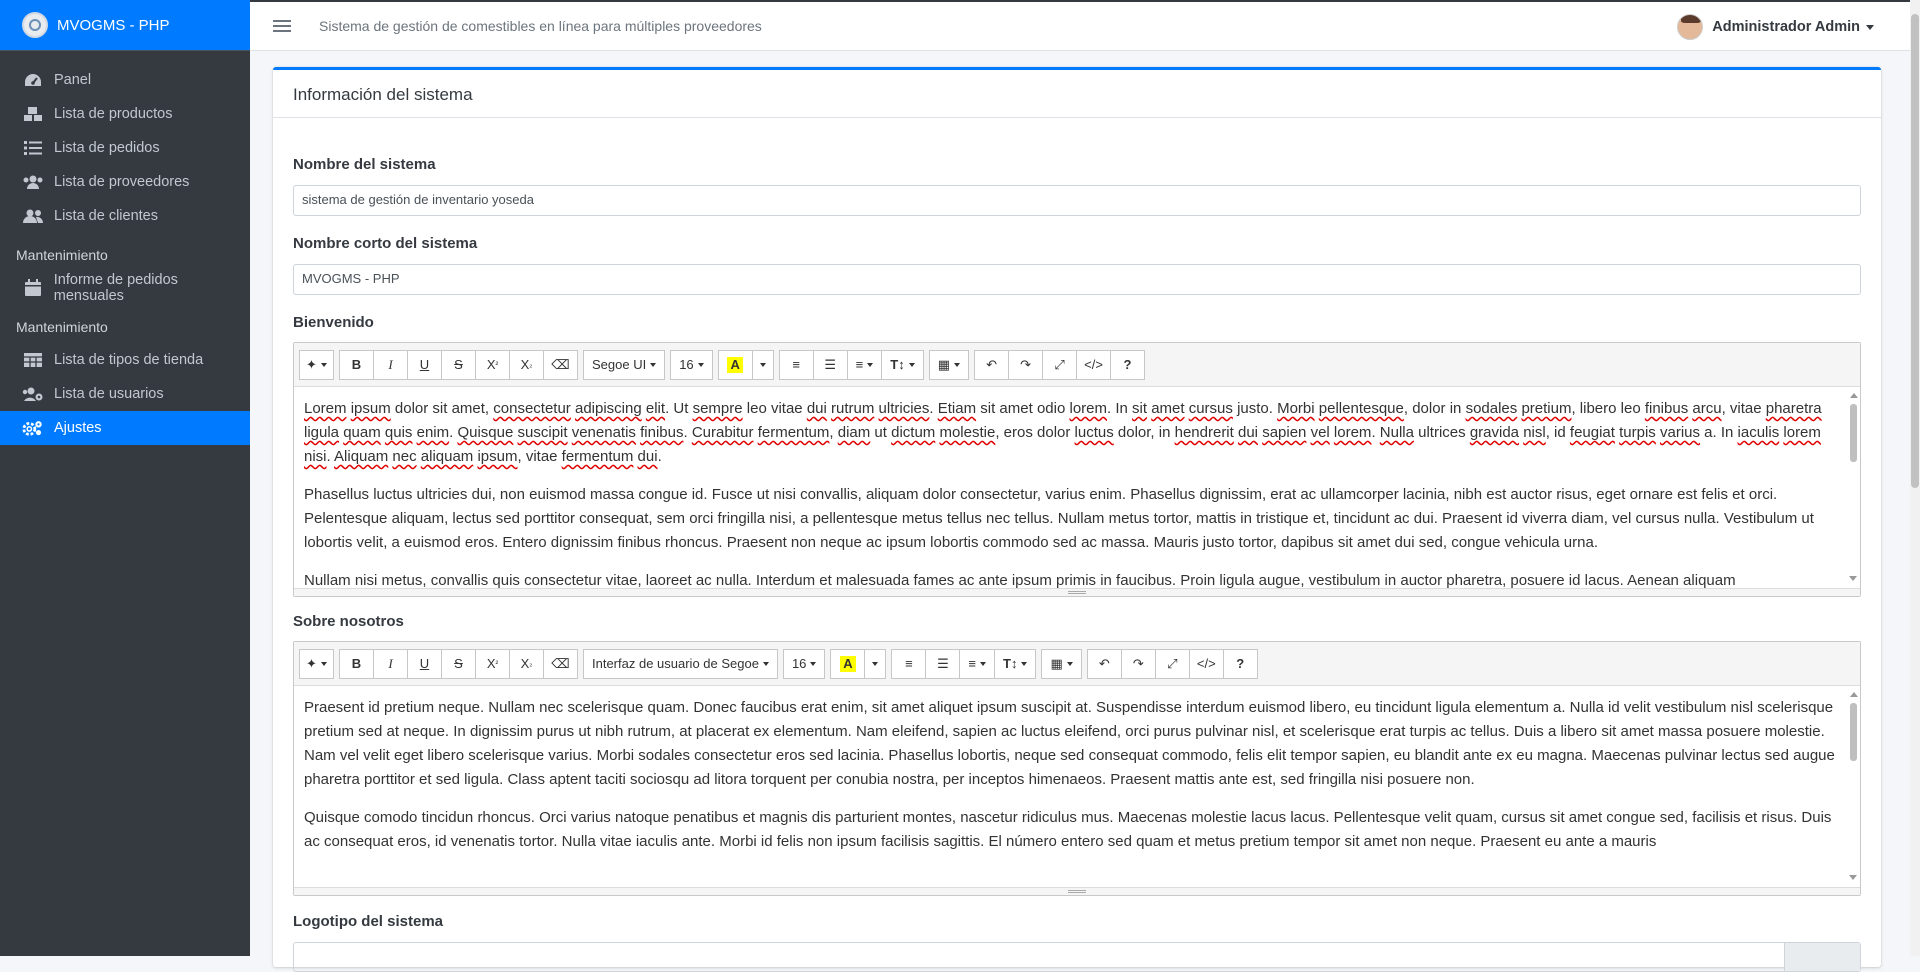  I want to click on sidebar-item-users: Lista de usuarios, so click(125, 394).